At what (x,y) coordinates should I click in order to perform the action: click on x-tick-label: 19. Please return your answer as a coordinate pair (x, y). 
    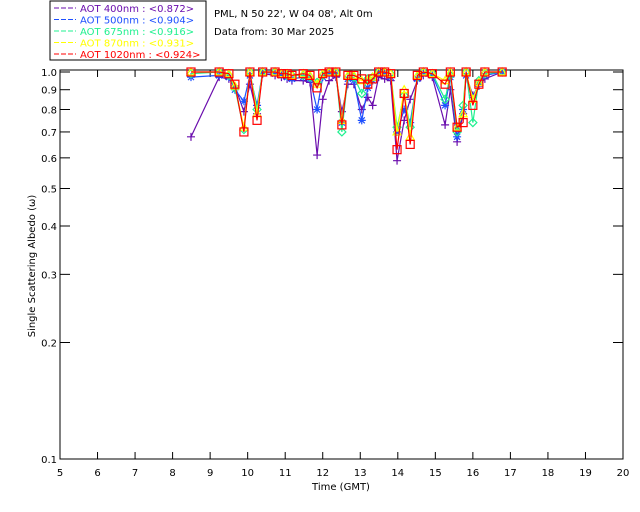
    Looking at the image, I should click on (585, 473).